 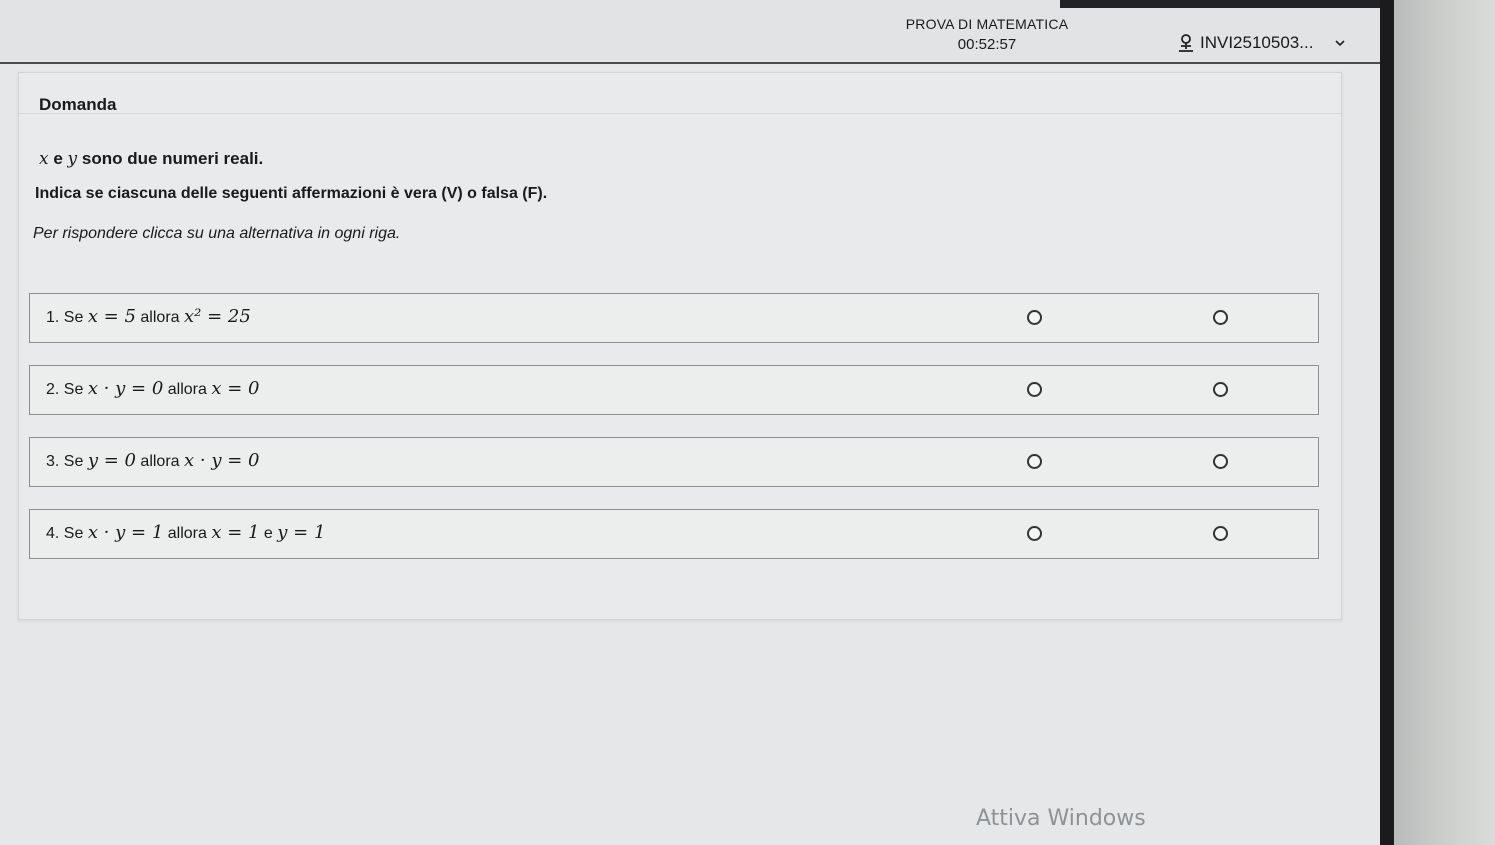 What do you see at coordinates (125, 532) in the screenshot?
I see `statement-cond: x · y = 1` at bounding box center [125, 532].